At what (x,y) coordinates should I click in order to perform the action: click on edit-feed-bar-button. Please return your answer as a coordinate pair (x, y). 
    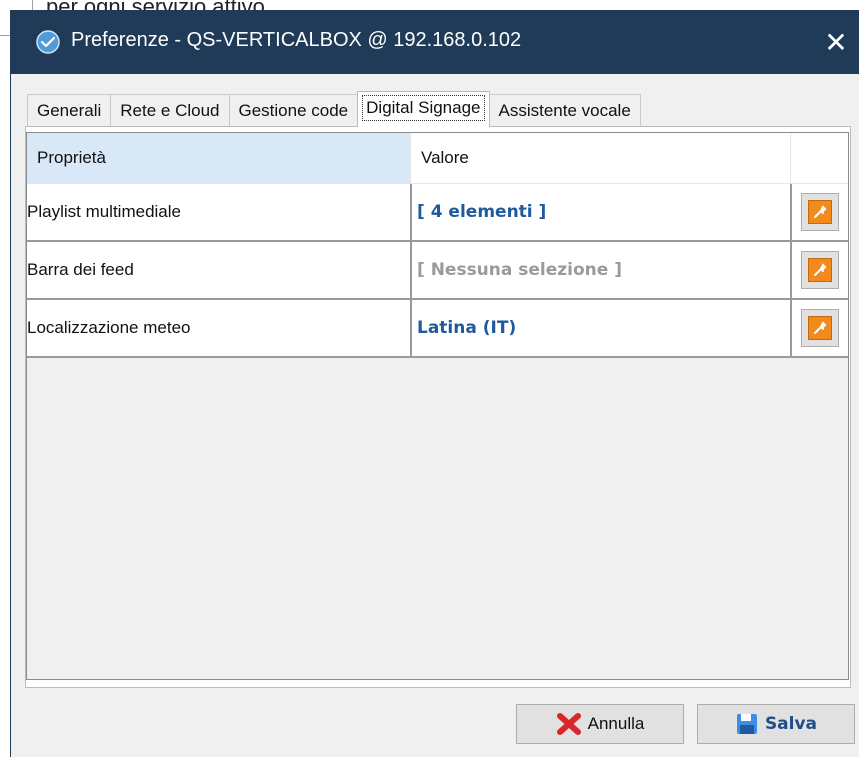
    Looking at the image, I should click on (820, 270).